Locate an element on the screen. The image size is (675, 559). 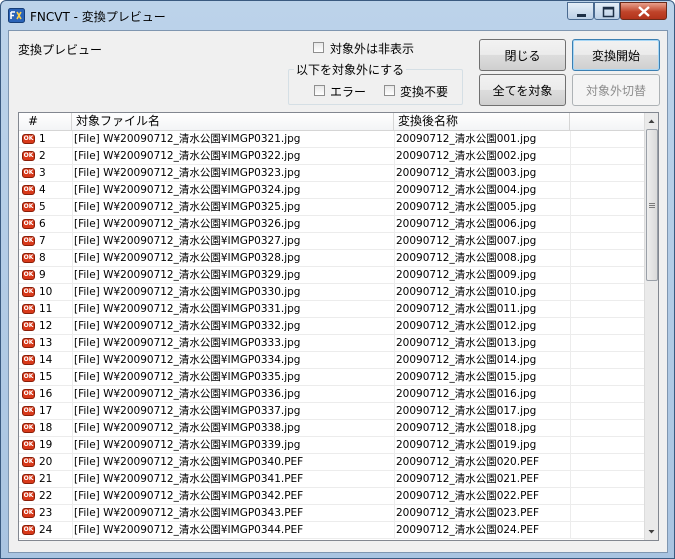
destination-filename: 20090712_清水公園015.jpg is located at coordinates (466, 377).